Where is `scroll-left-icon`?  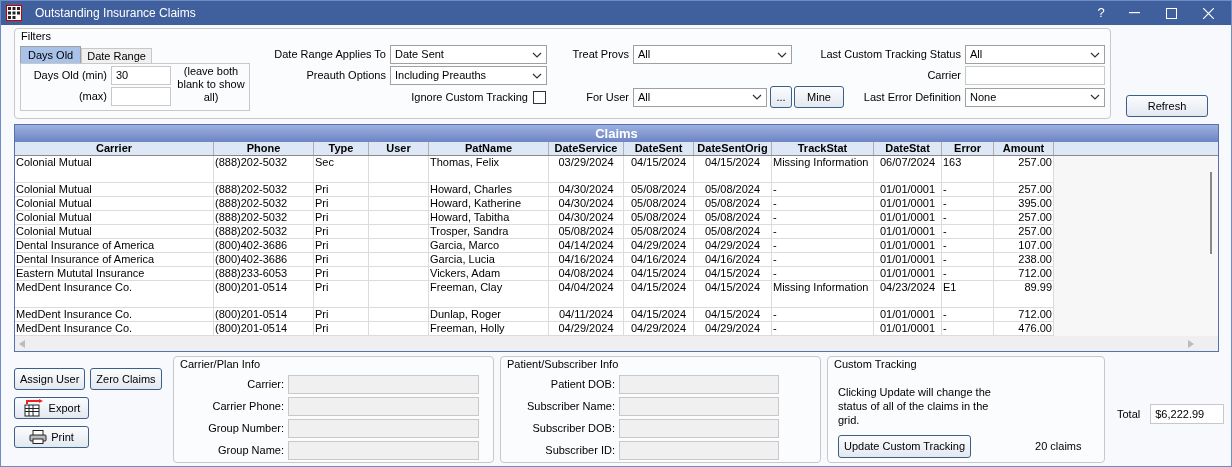
scroll-left-icon is located at coordinates (22, 343).